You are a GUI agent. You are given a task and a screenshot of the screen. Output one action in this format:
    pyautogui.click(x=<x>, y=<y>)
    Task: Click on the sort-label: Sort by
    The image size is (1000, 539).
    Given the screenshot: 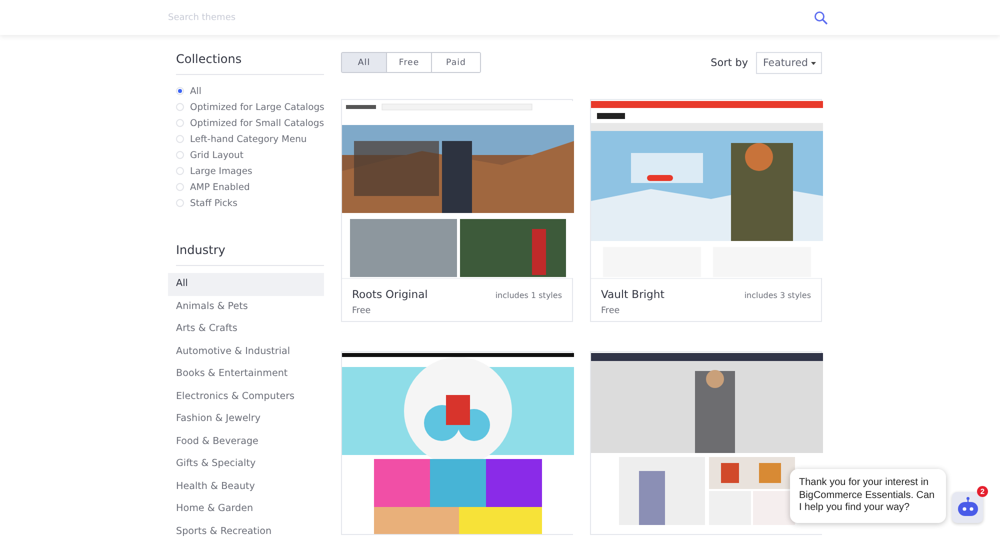 What is the action you would take?
    pyautogui.click(x=729, y=63)
    